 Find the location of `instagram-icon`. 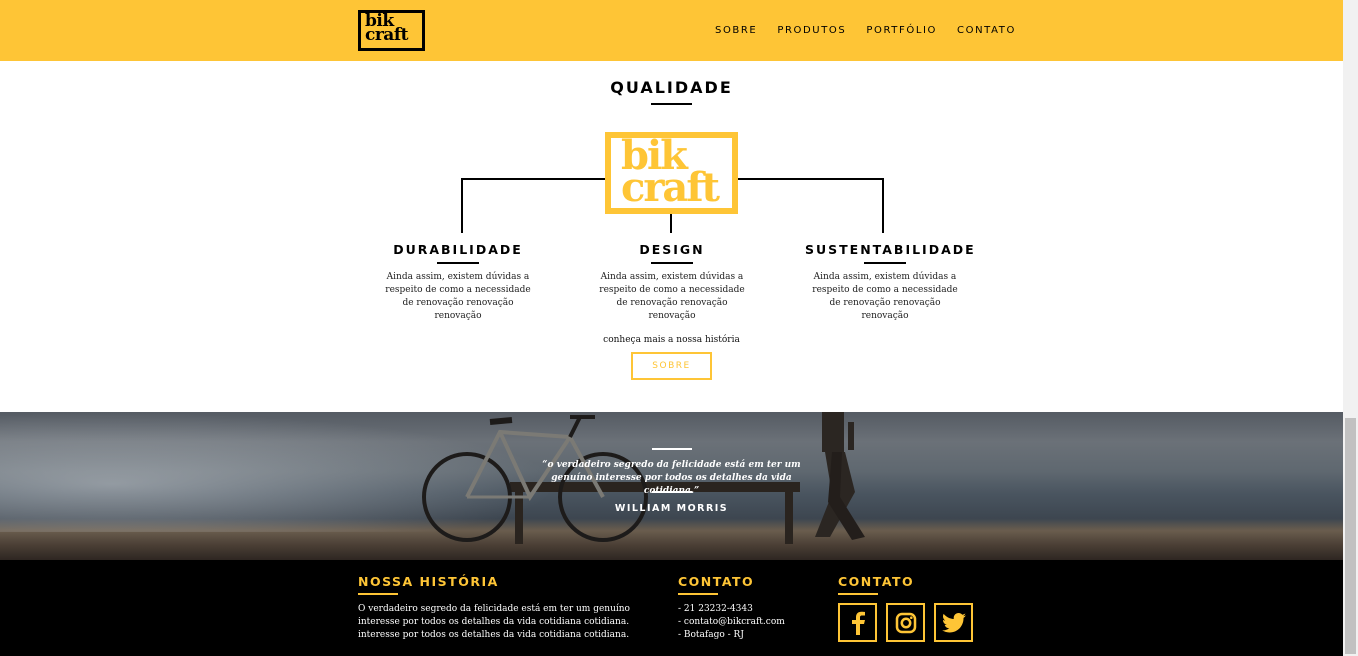

instagram-icon is located at coordinates (905, 622).